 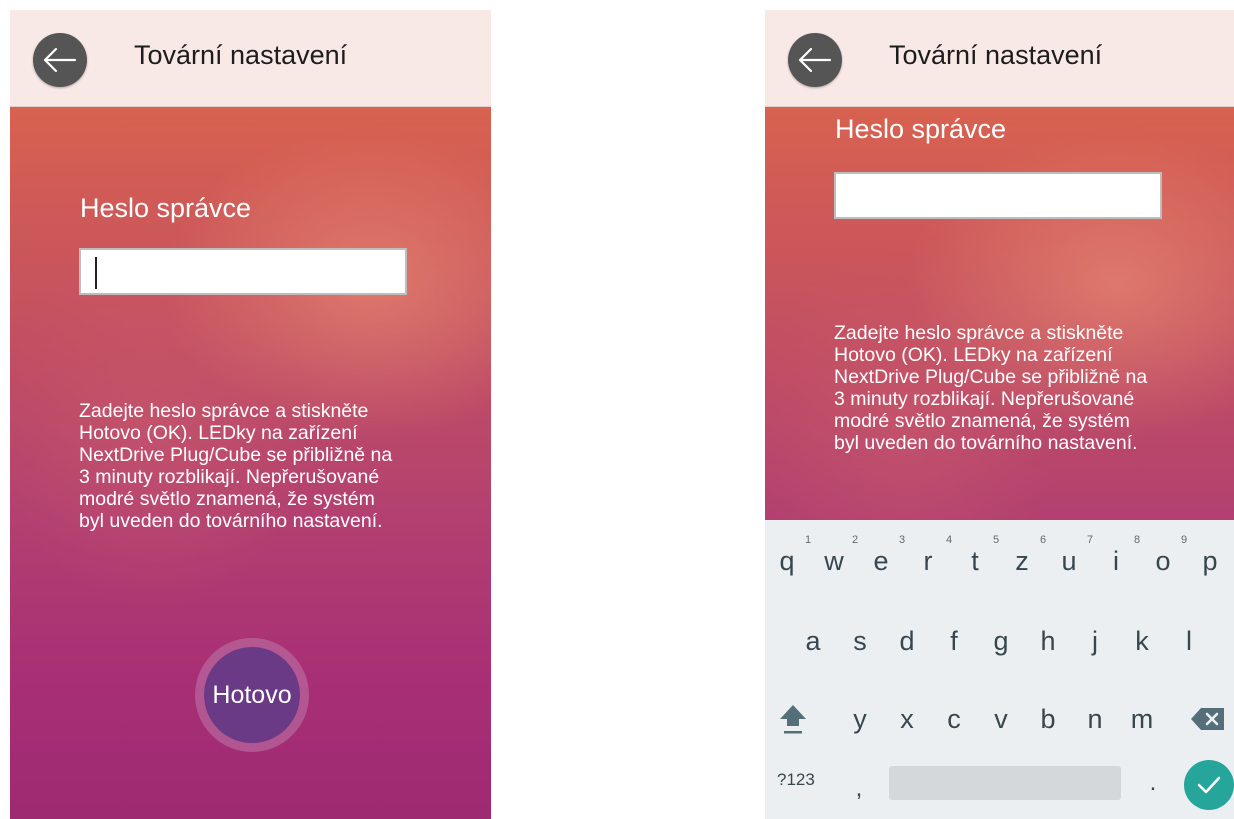 I want to click on key-f: f, so click(x=954, y=641).